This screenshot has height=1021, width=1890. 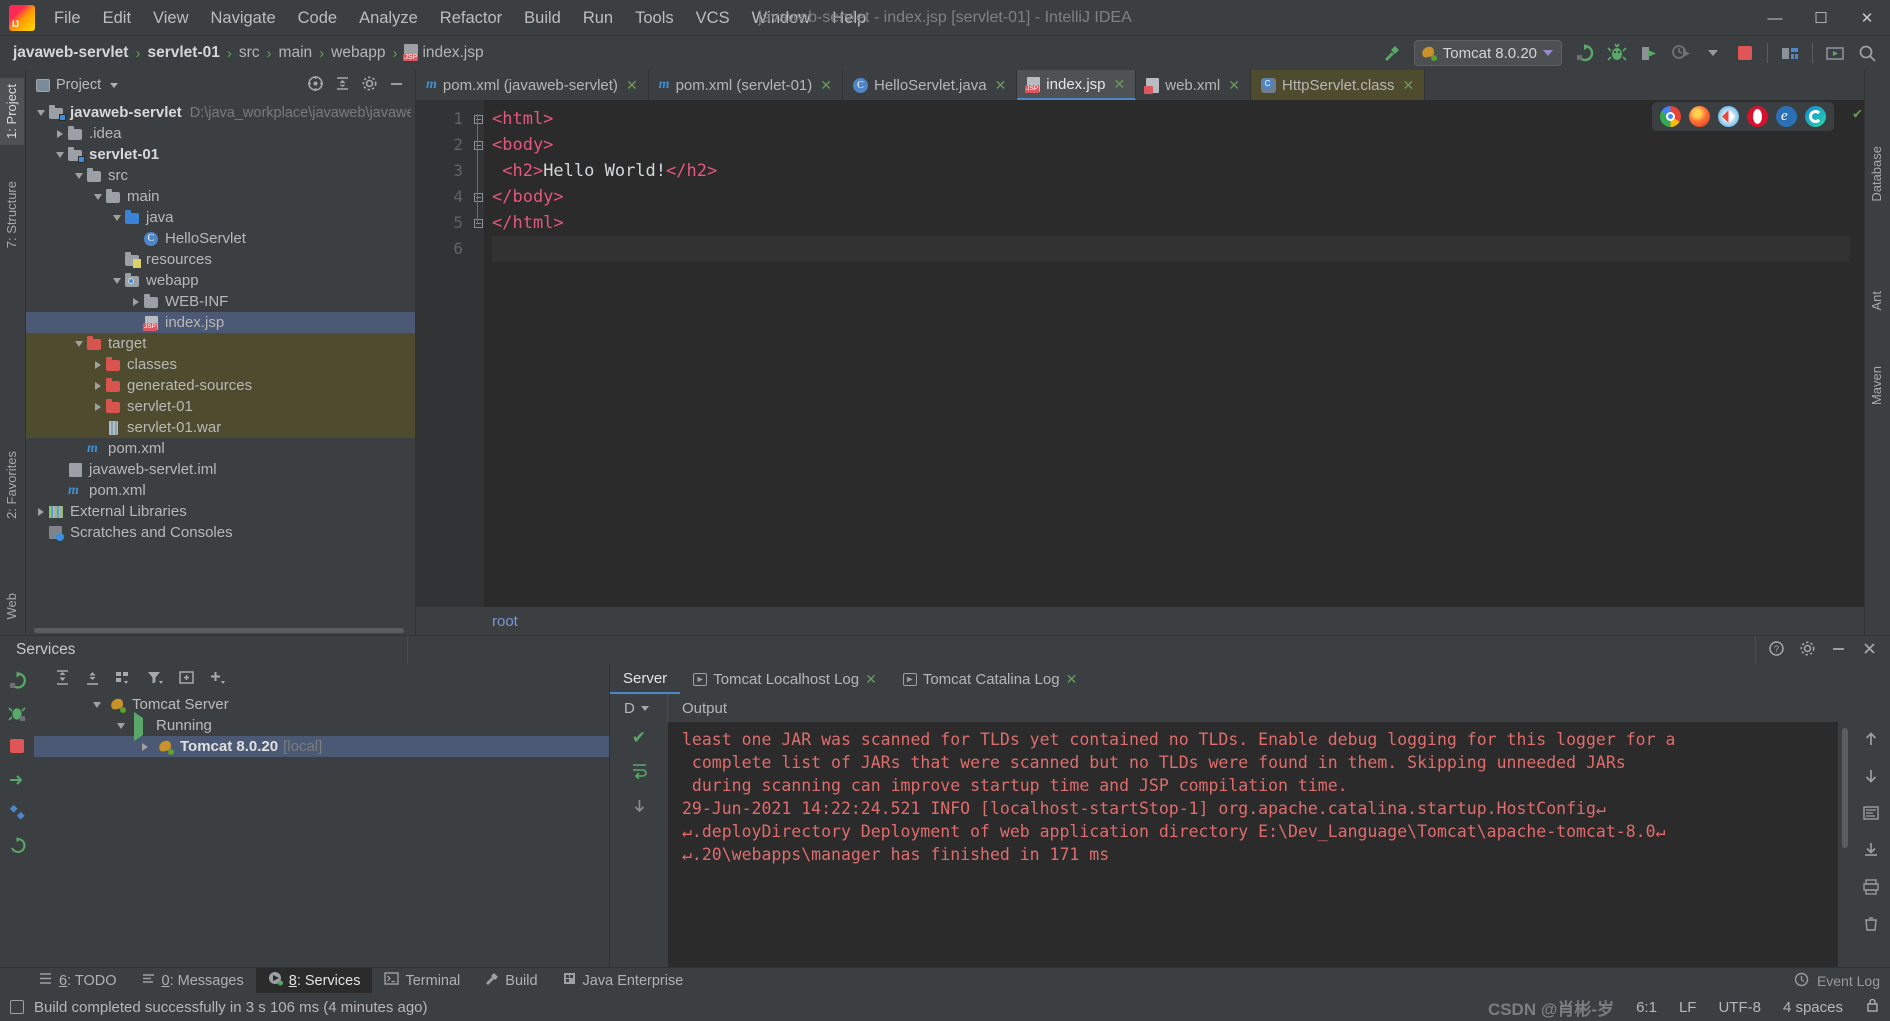 What do you see at coordinates (12, 606) in the screenshot?
I see `sidebar-tab-web: Web` at bounding box center [12, 606].